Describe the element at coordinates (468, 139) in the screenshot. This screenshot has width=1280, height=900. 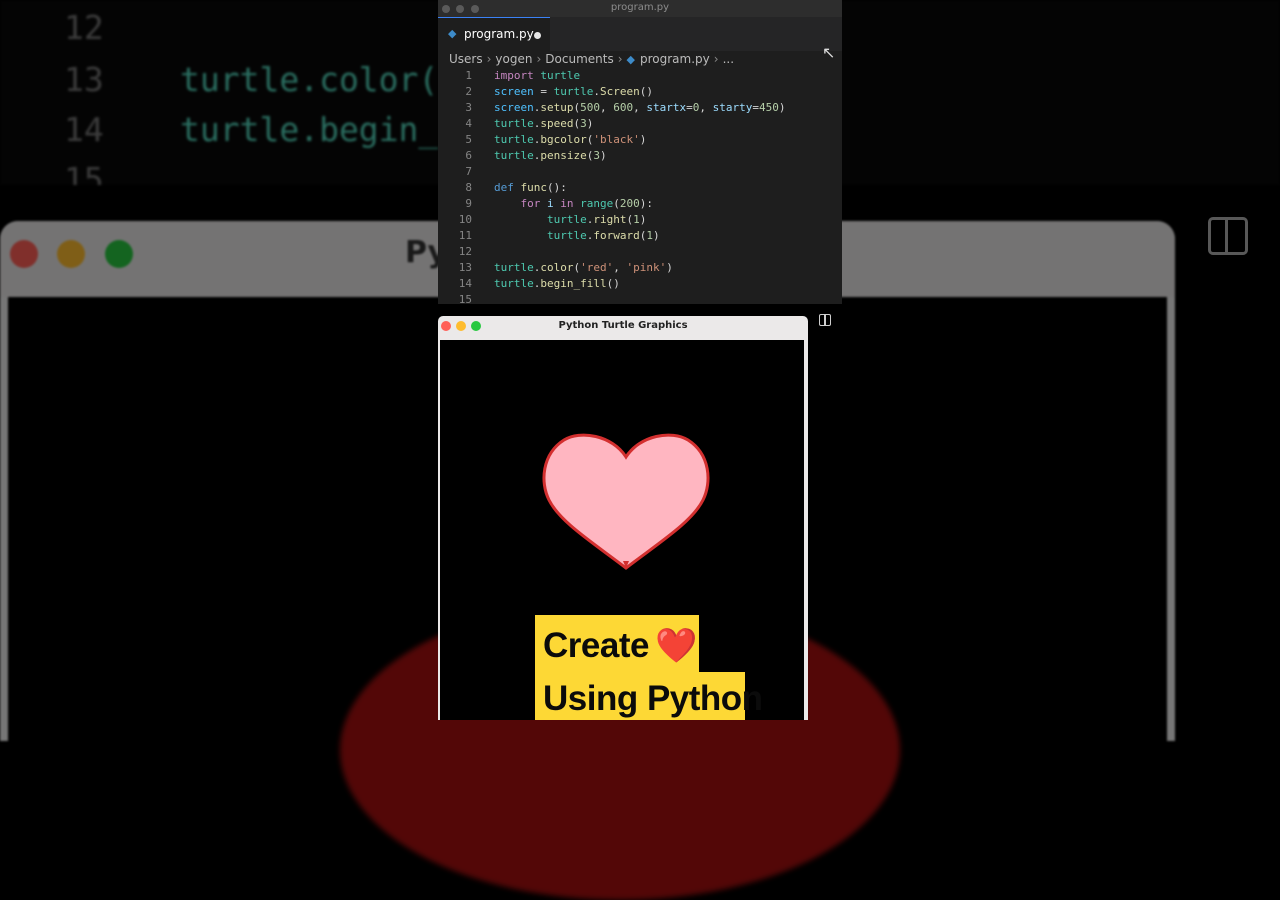
I see `line-number: 5` at that location.